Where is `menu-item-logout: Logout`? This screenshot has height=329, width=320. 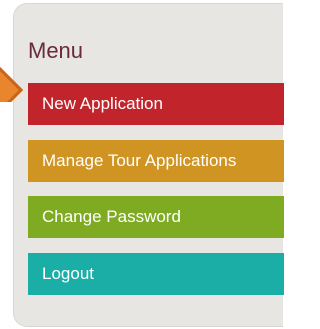 menu-item-logout: Logout is located at coordinates (156, 274).